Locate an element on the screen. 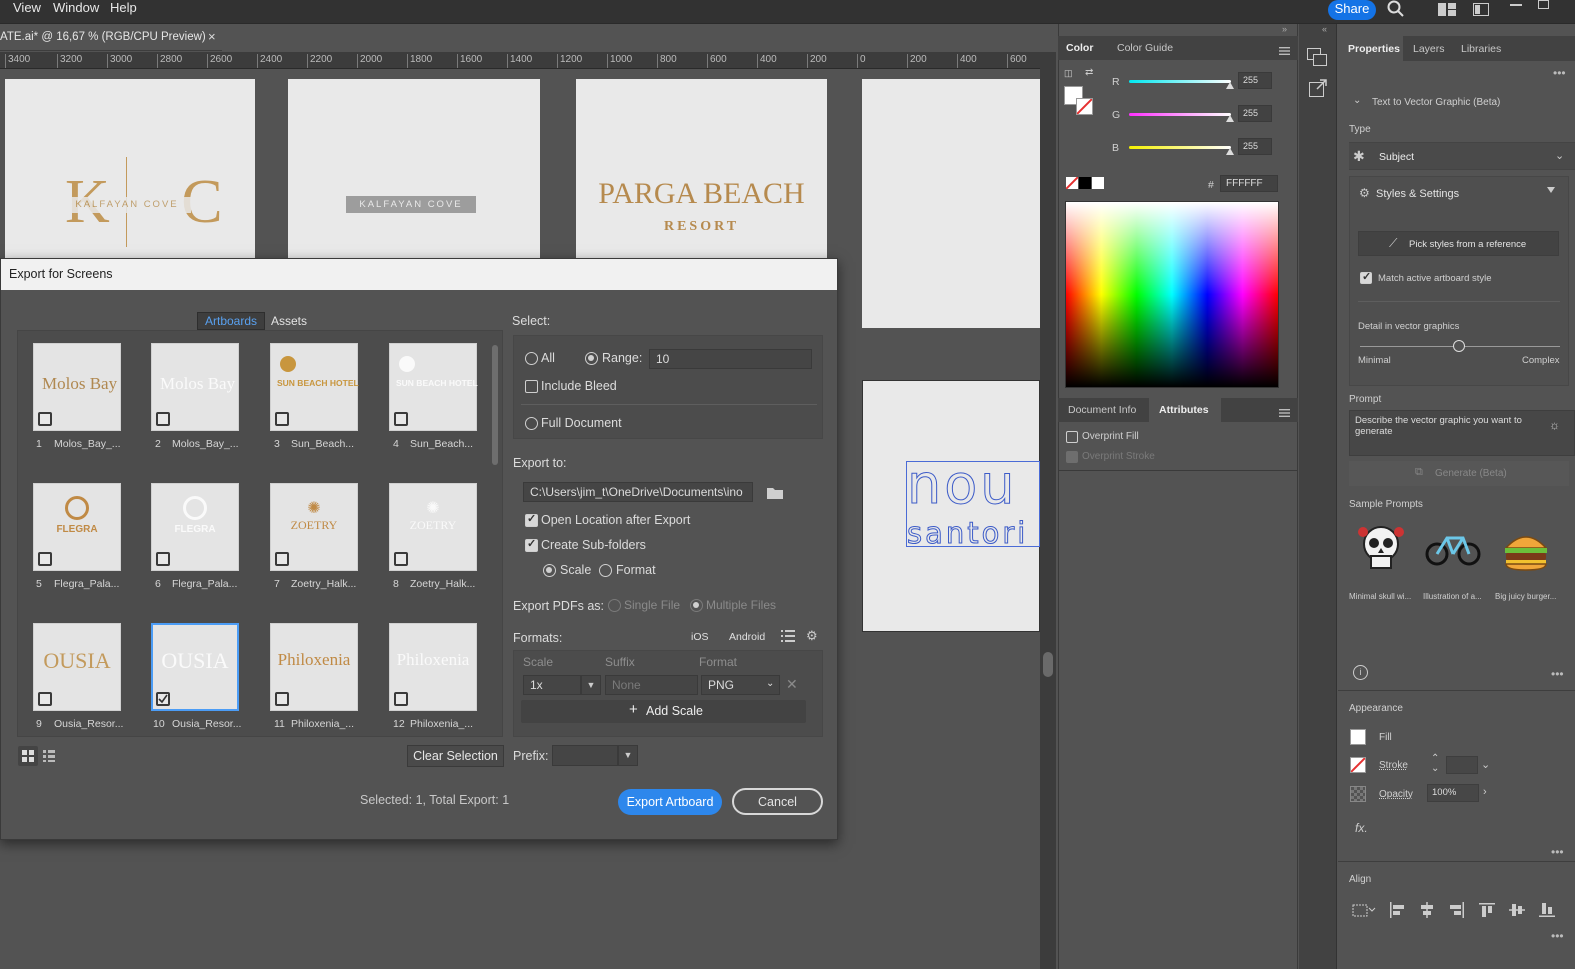 This screenshot has width=1575, height=969. artboard-thumb-7: ✺ ZOETRY is located at coordinates (314, 527).